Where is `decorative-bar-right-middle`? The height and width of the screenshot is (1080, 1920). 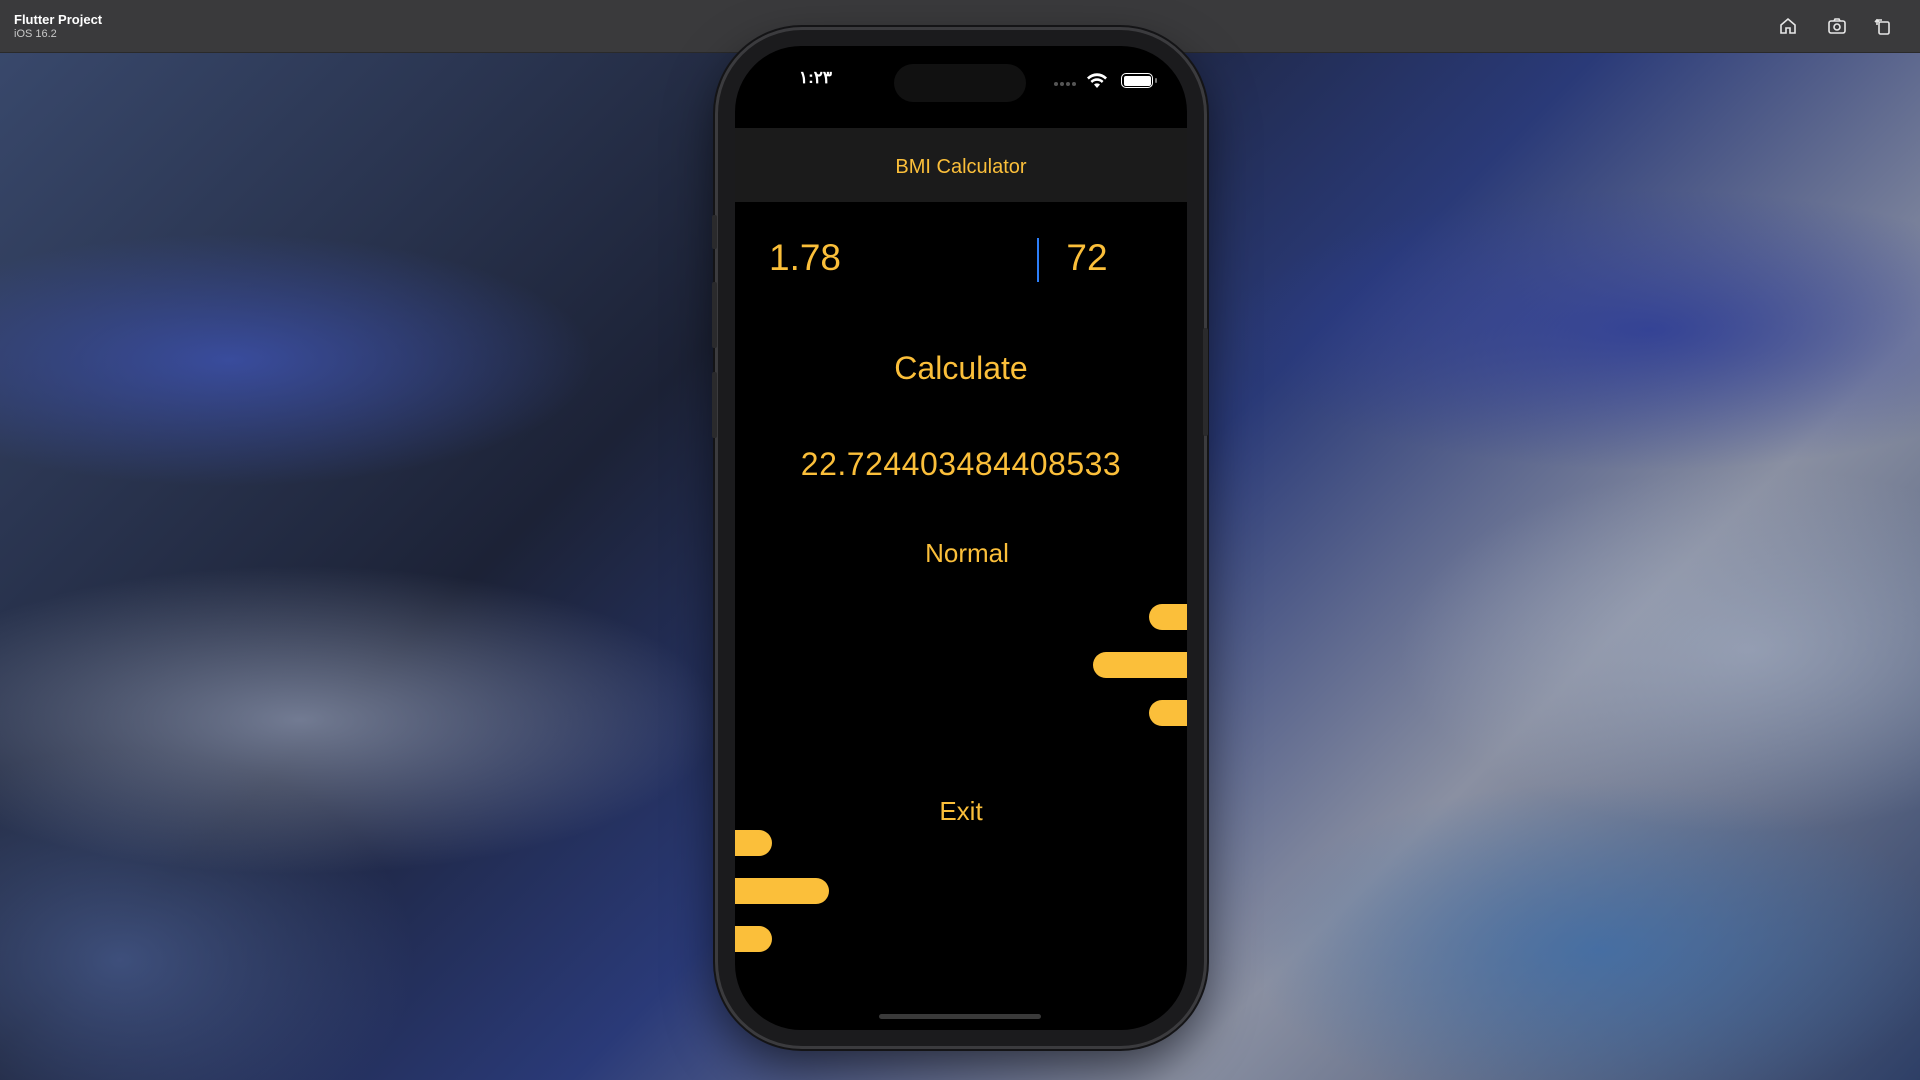
decorative-bar-right-middle is located at coordinates (1140, 665).